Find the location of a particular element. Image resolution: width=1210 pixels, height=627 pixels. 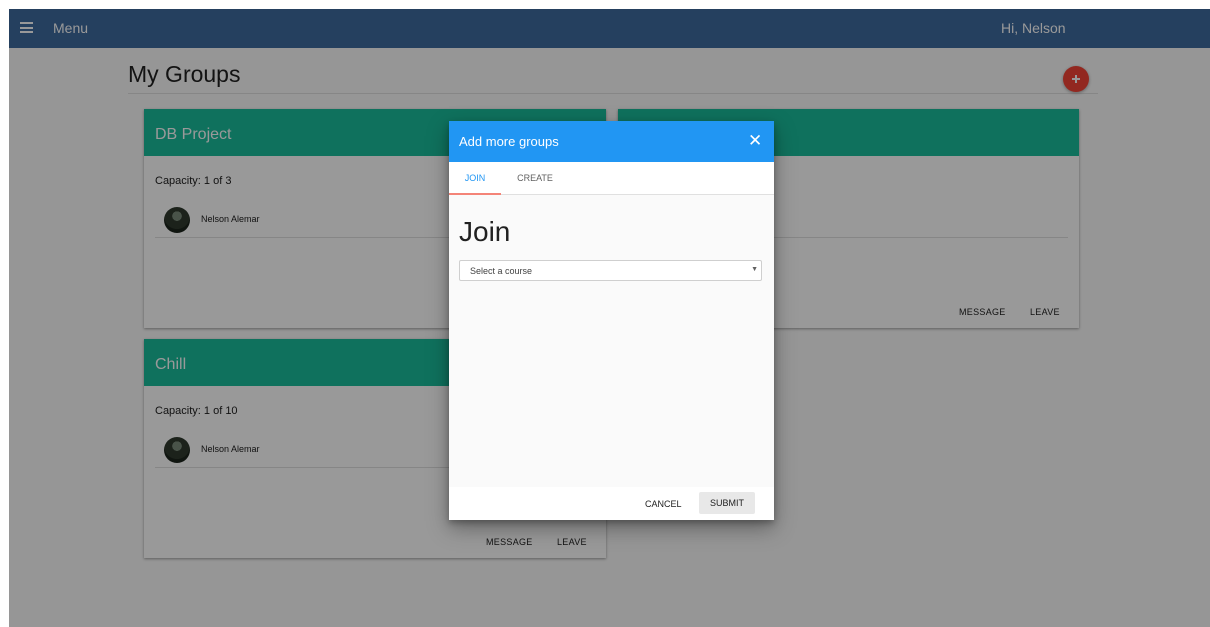

close-icon: ✕ is located at coordinates (755, 140).